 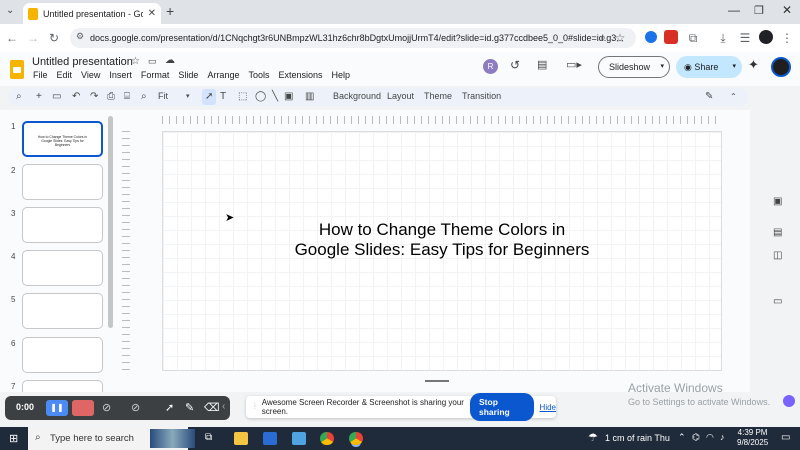 What do you see at coordinates (19, 97) in the screenshot?
I see `search-menus-icon: ⌕` at bounding box center [19, 97].